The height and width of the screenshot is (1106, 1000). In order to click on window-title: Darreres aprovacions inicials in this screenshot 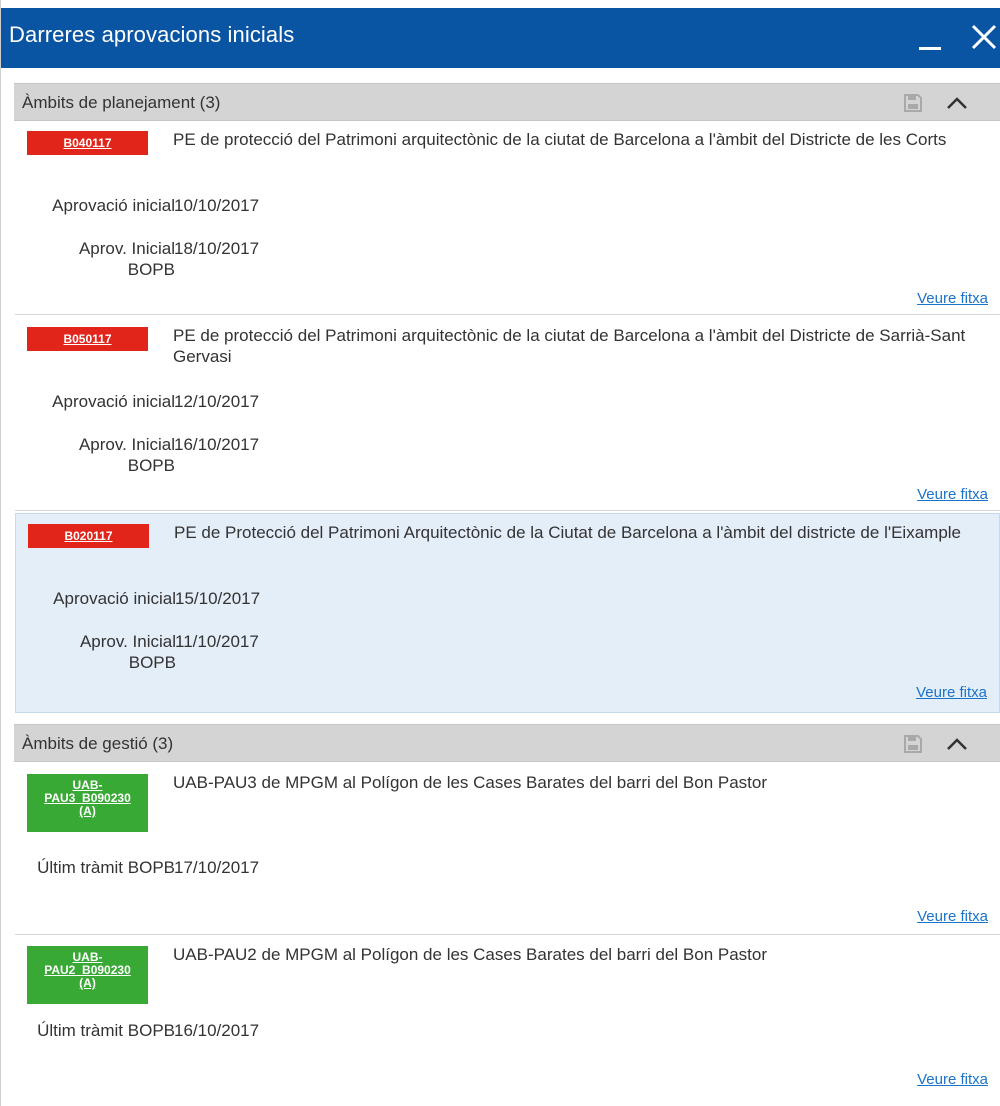, I will do `click(152, 34)`.